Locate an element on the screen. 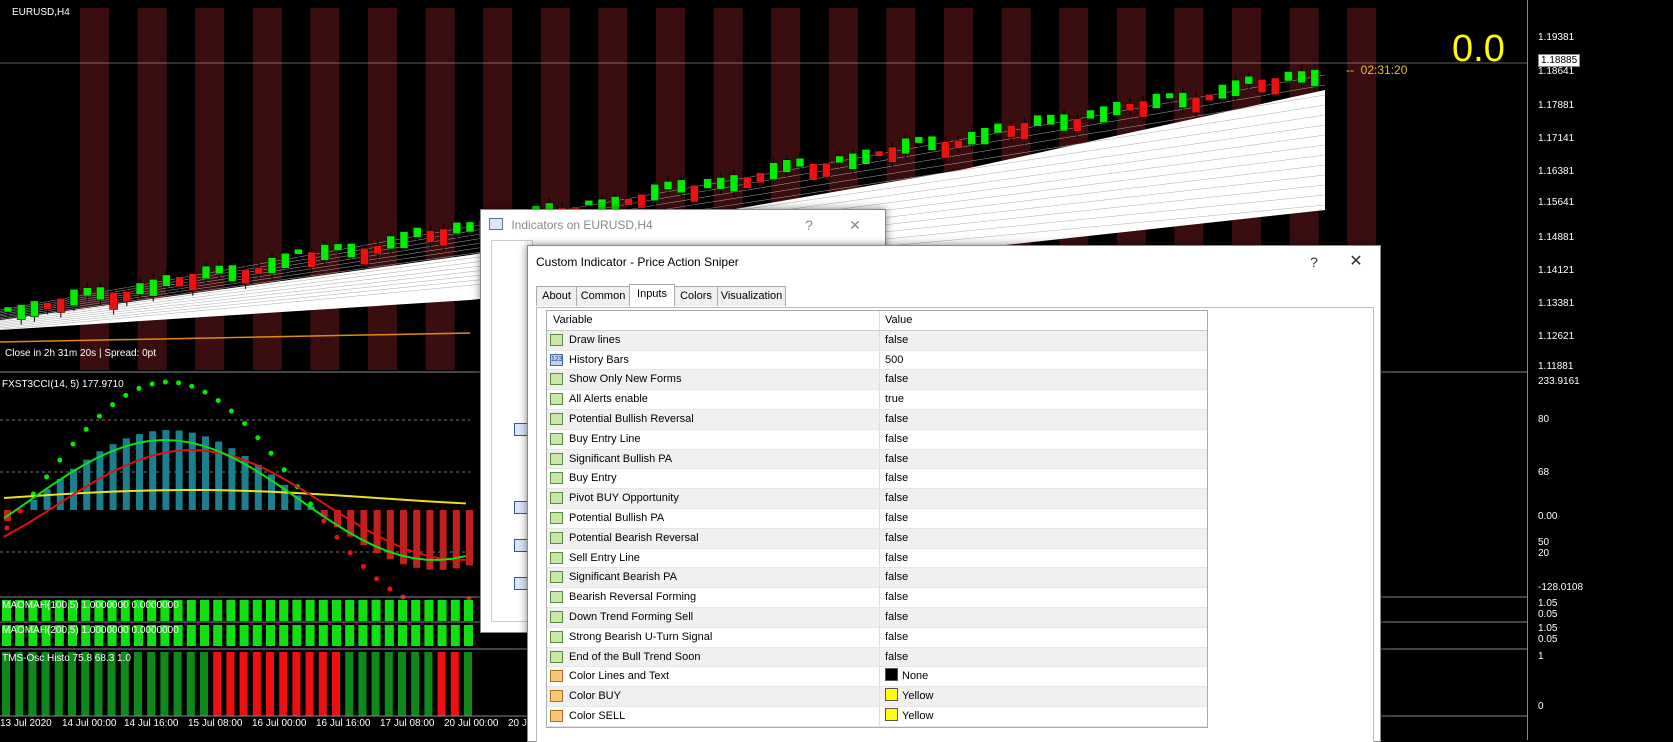 The width and height of the screenshot is (1673, 742). column-variable: Variable is located at coordinates (573, 320).